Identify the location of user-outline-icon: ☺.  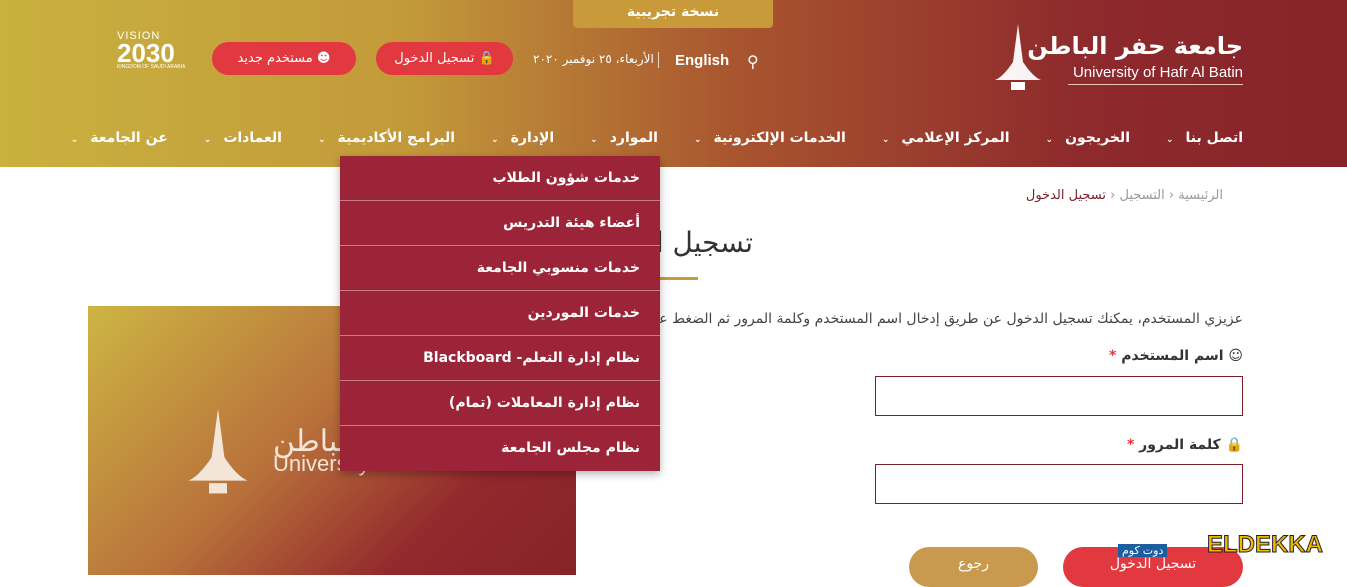
(1235, 356).